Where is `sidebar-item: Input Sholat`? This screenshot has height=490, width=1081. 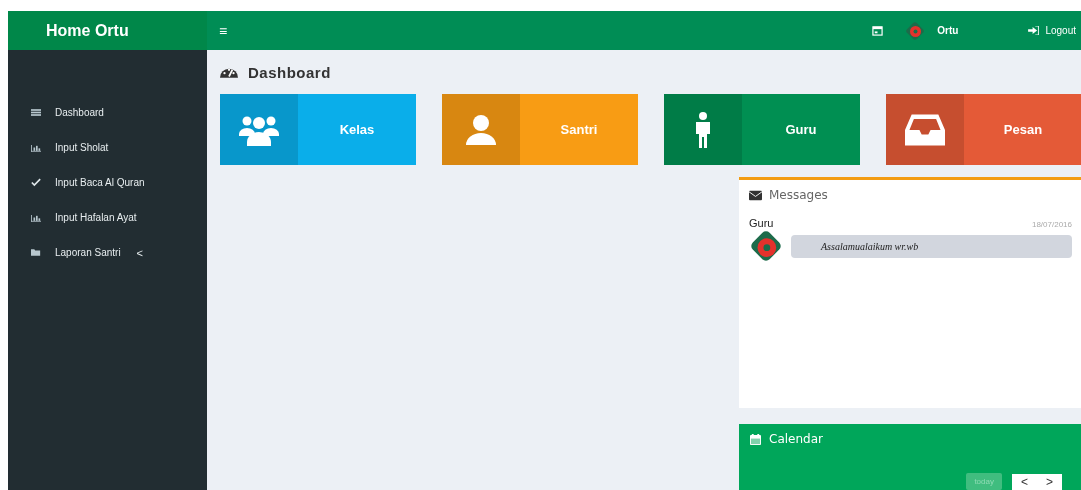 sidebar-item: Input Sholat is located at coordinates (107, 147).